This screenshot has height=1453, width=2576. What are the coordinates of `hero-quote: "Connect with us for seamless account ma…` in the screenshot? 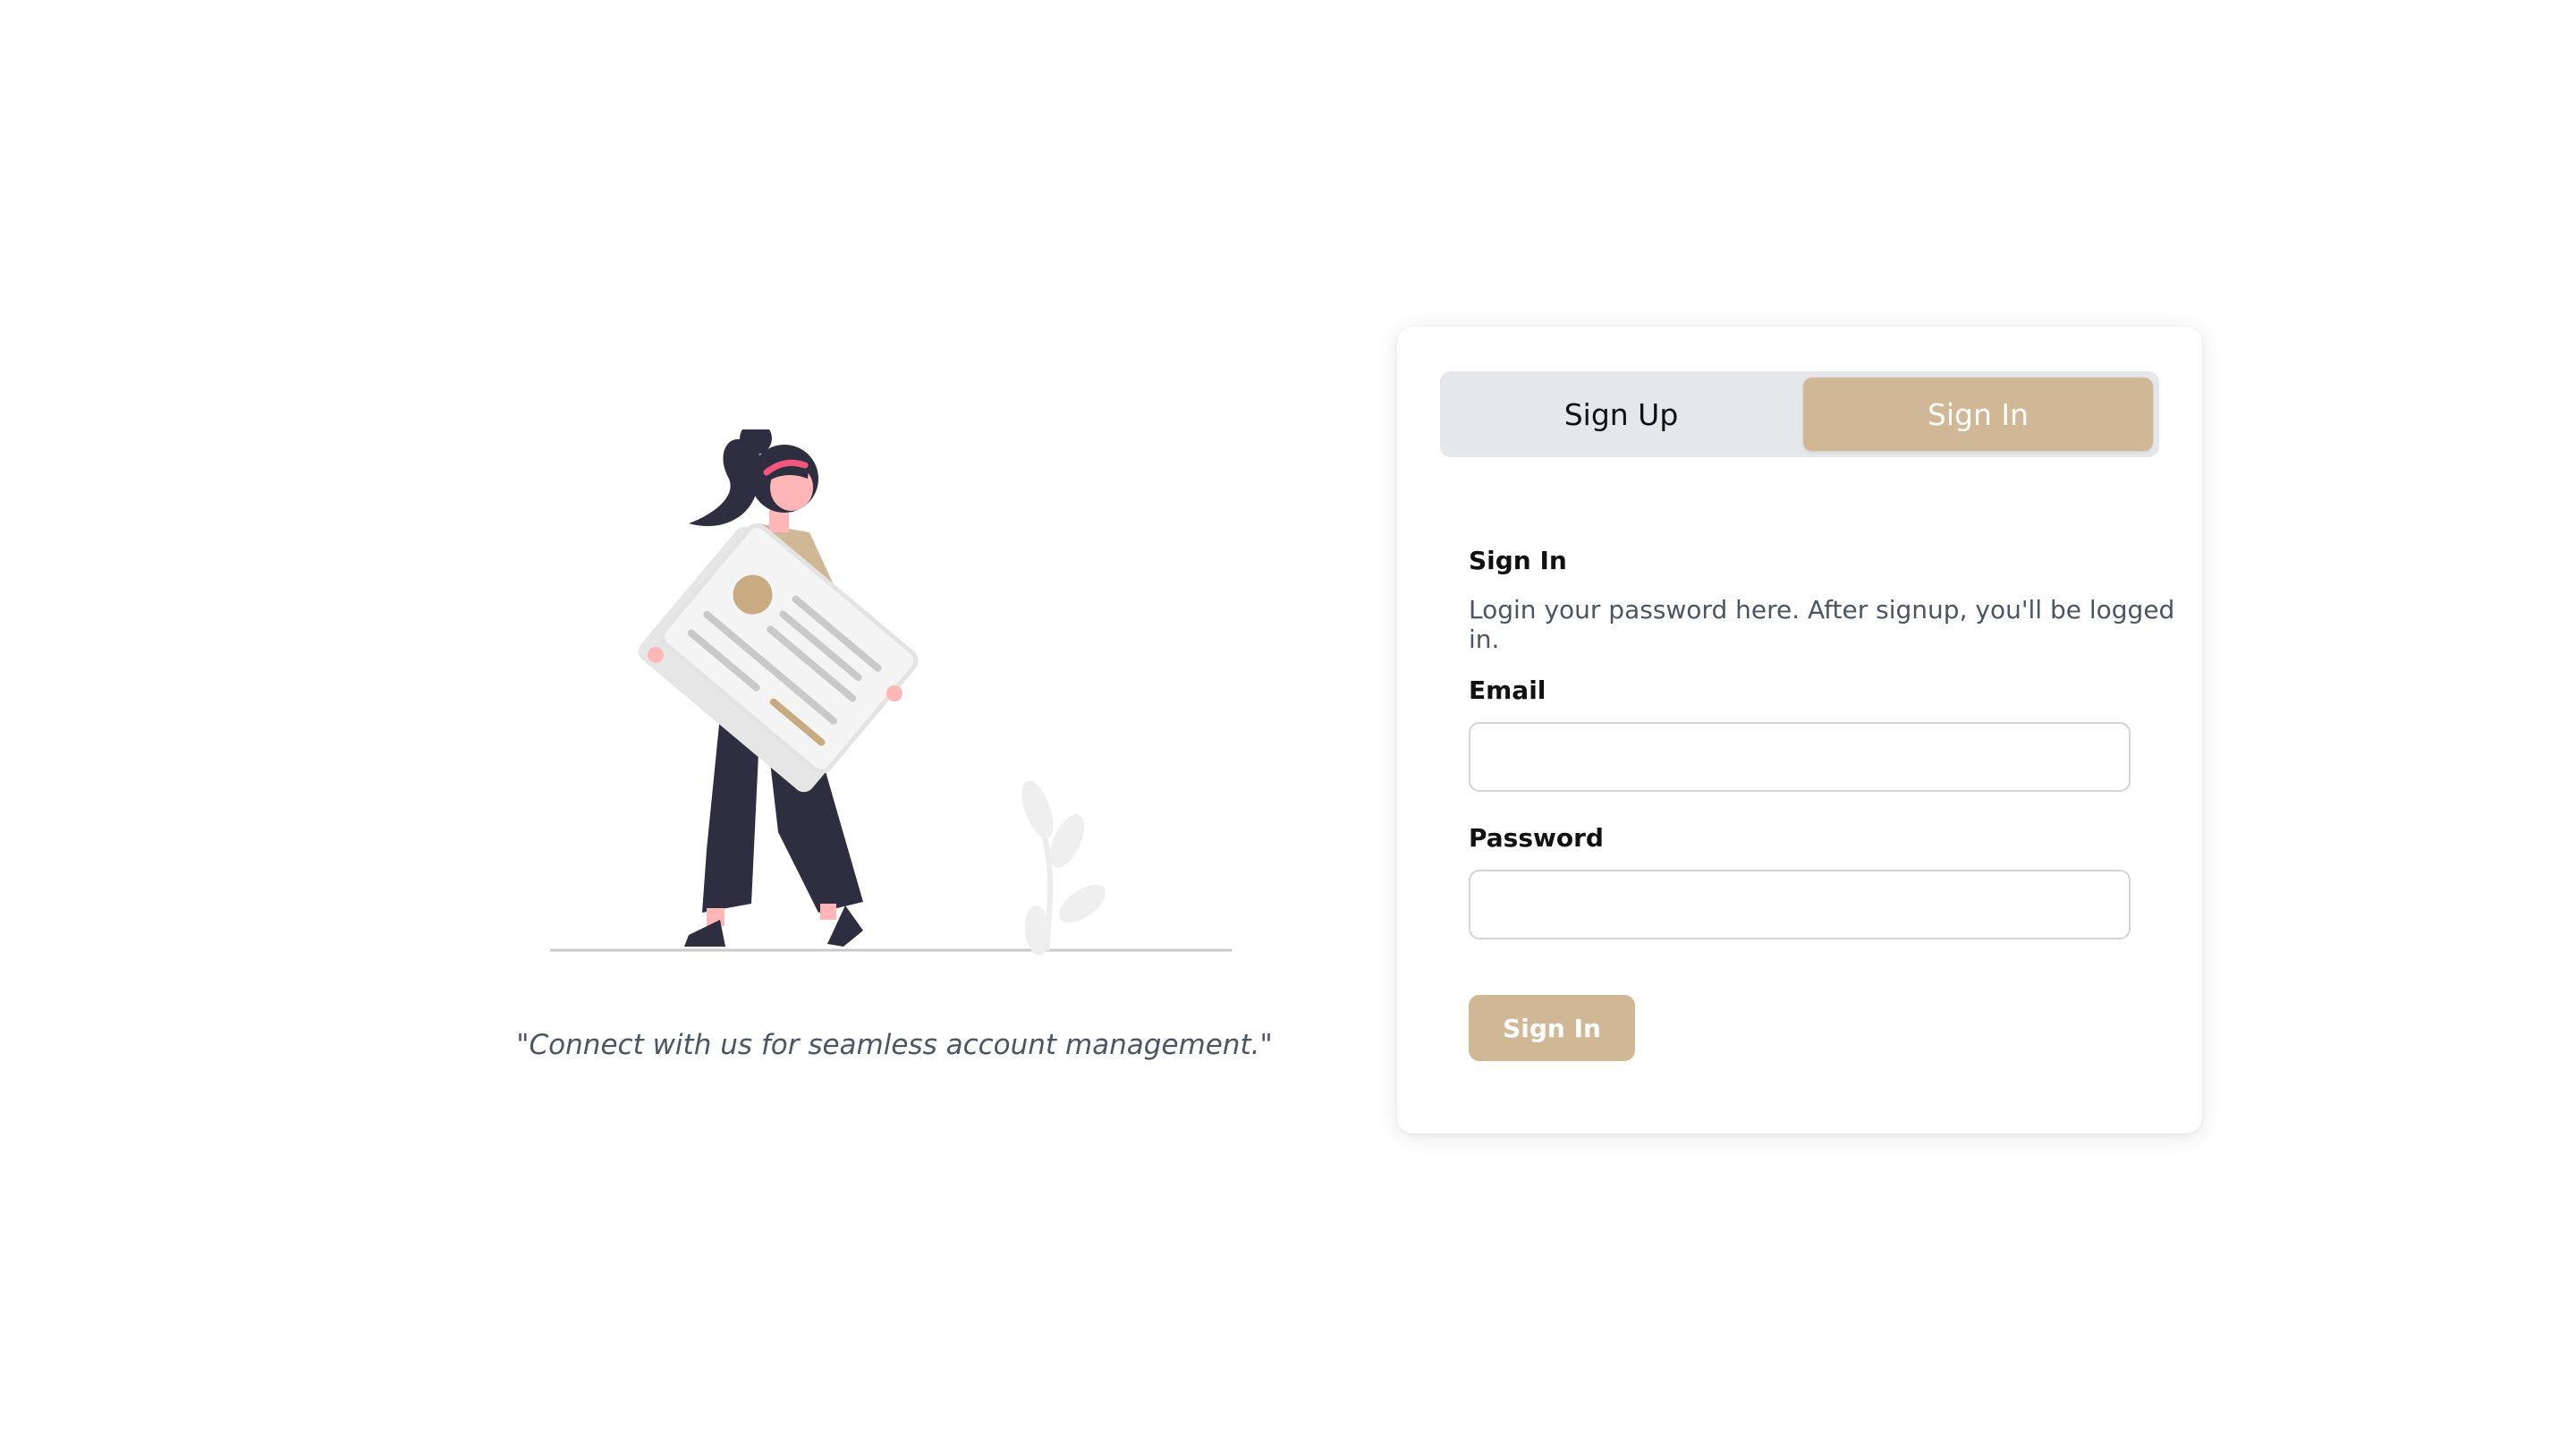 It's located at (894, 1045).